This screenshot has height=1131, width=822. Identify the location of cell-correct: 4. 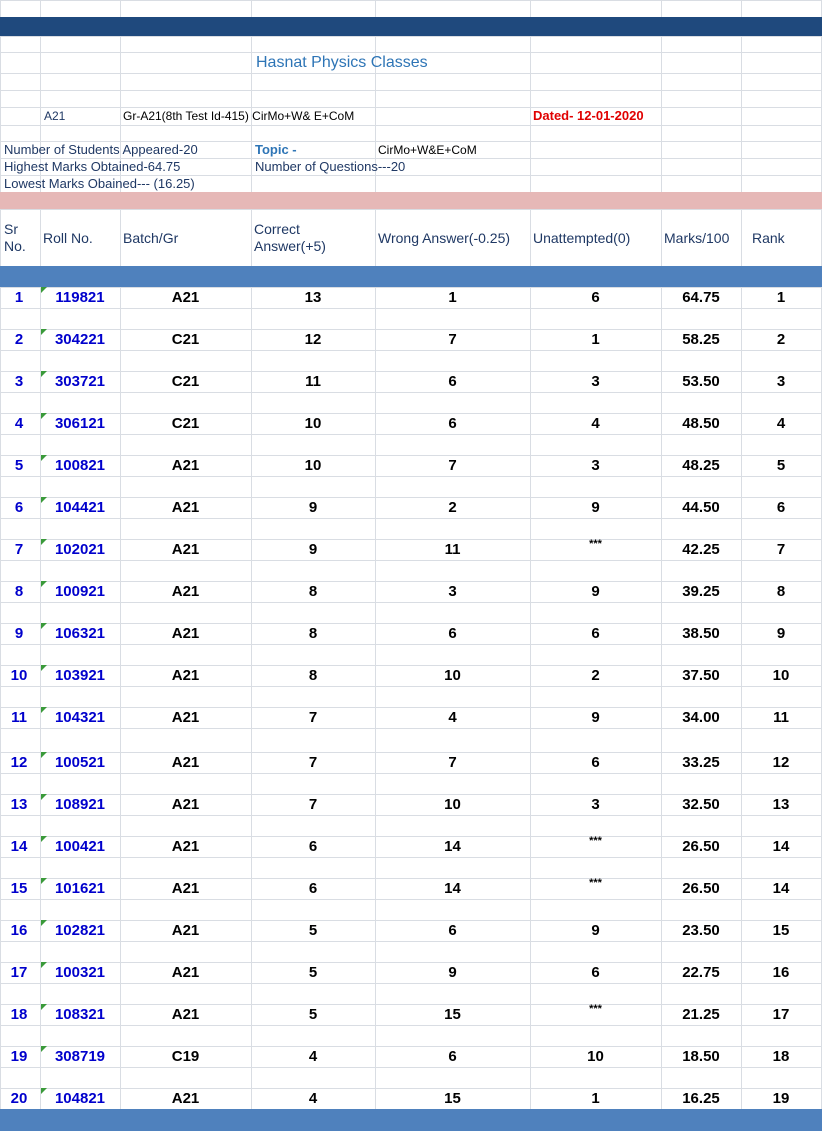
(313, 1098).